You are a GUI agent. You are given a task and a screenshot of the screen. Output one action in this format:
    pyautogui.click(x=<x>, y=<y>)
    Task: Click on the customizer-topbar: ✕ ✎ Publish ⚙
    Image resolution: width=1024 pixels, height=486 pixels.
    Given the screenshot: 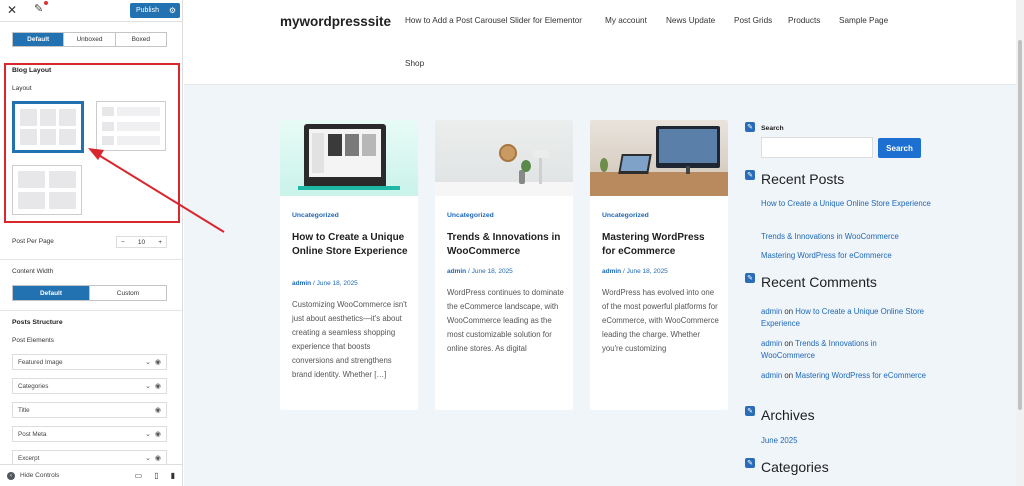 What is the action you would take?
    pyautogui.click(x=91, y=11)
    